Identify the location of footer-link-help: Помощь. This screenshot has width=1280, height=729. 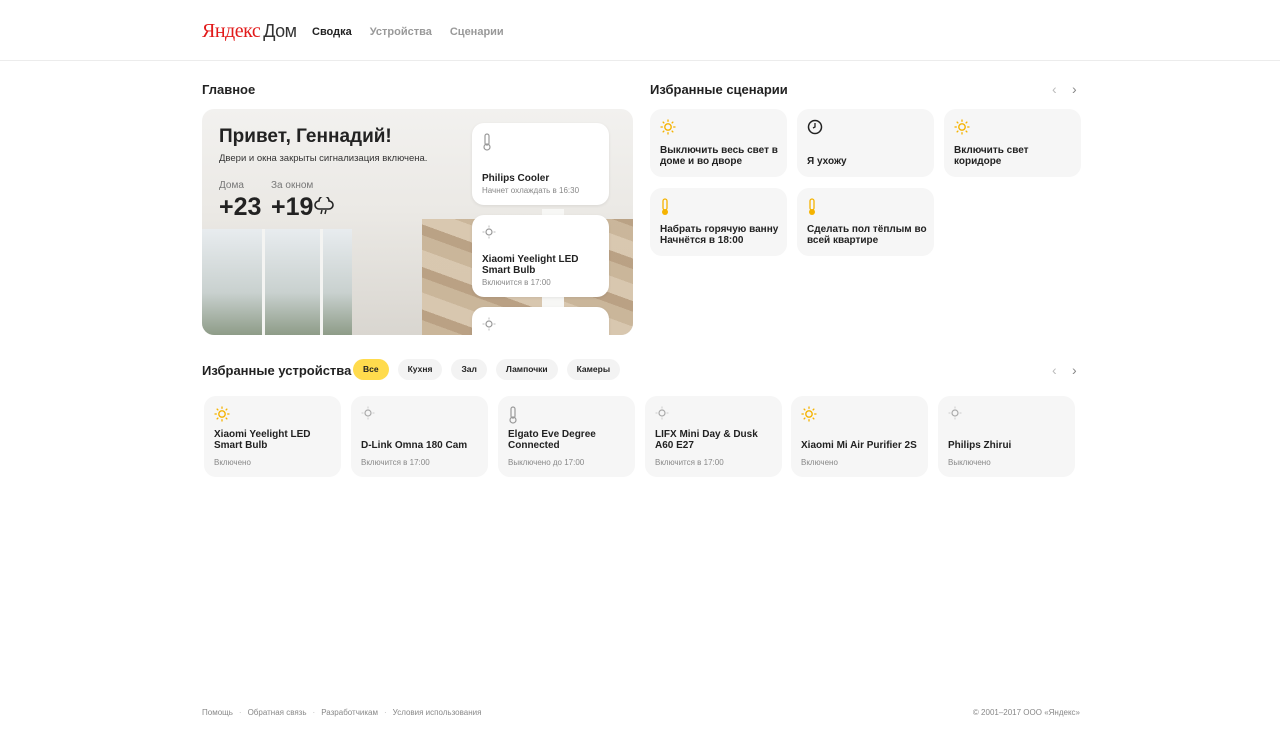
(217, 712).